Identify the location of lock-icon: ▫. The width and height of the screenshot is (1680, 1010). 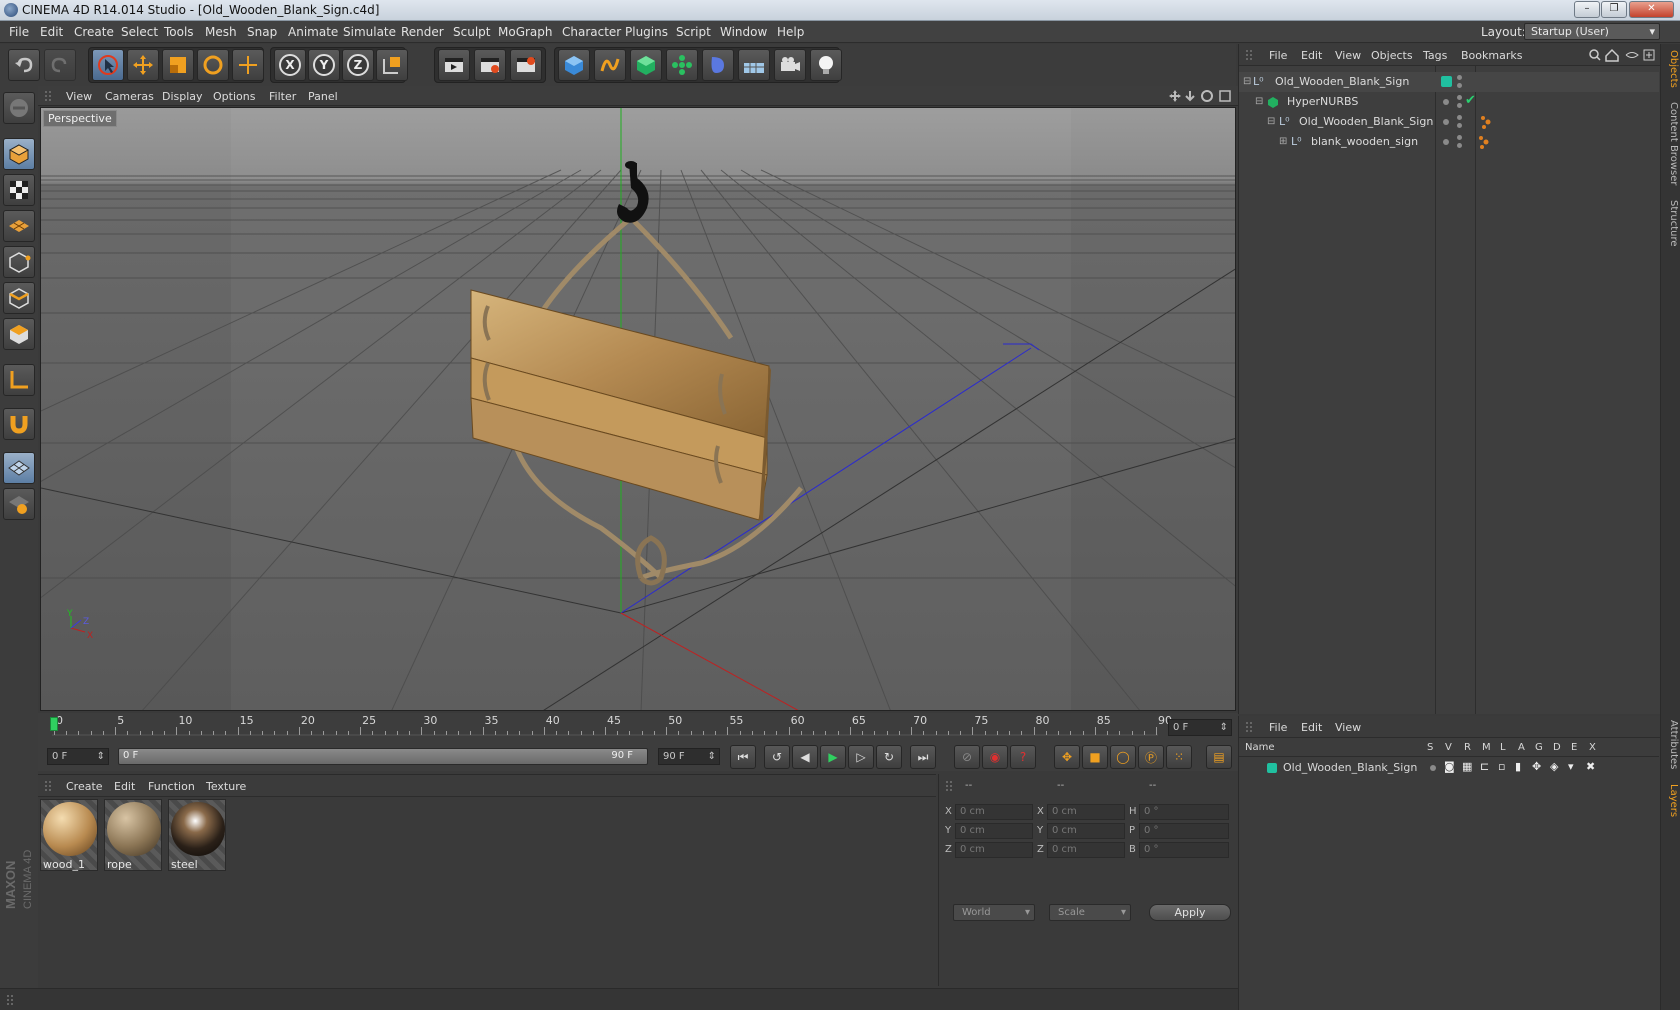
(1501, 766).